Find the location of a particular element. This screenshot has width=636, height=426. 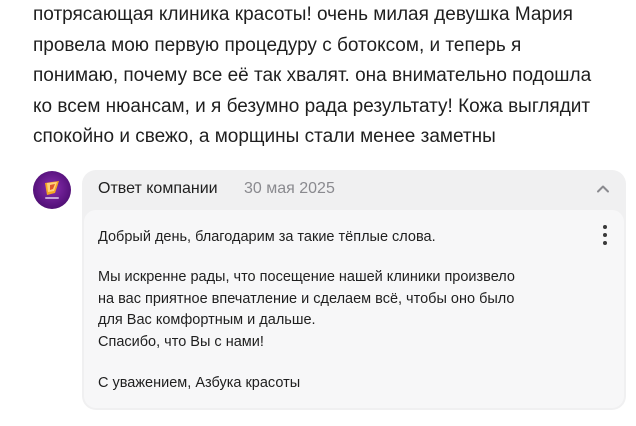

reply-author-label: Ответ компании is located at coordinates (158, 188).